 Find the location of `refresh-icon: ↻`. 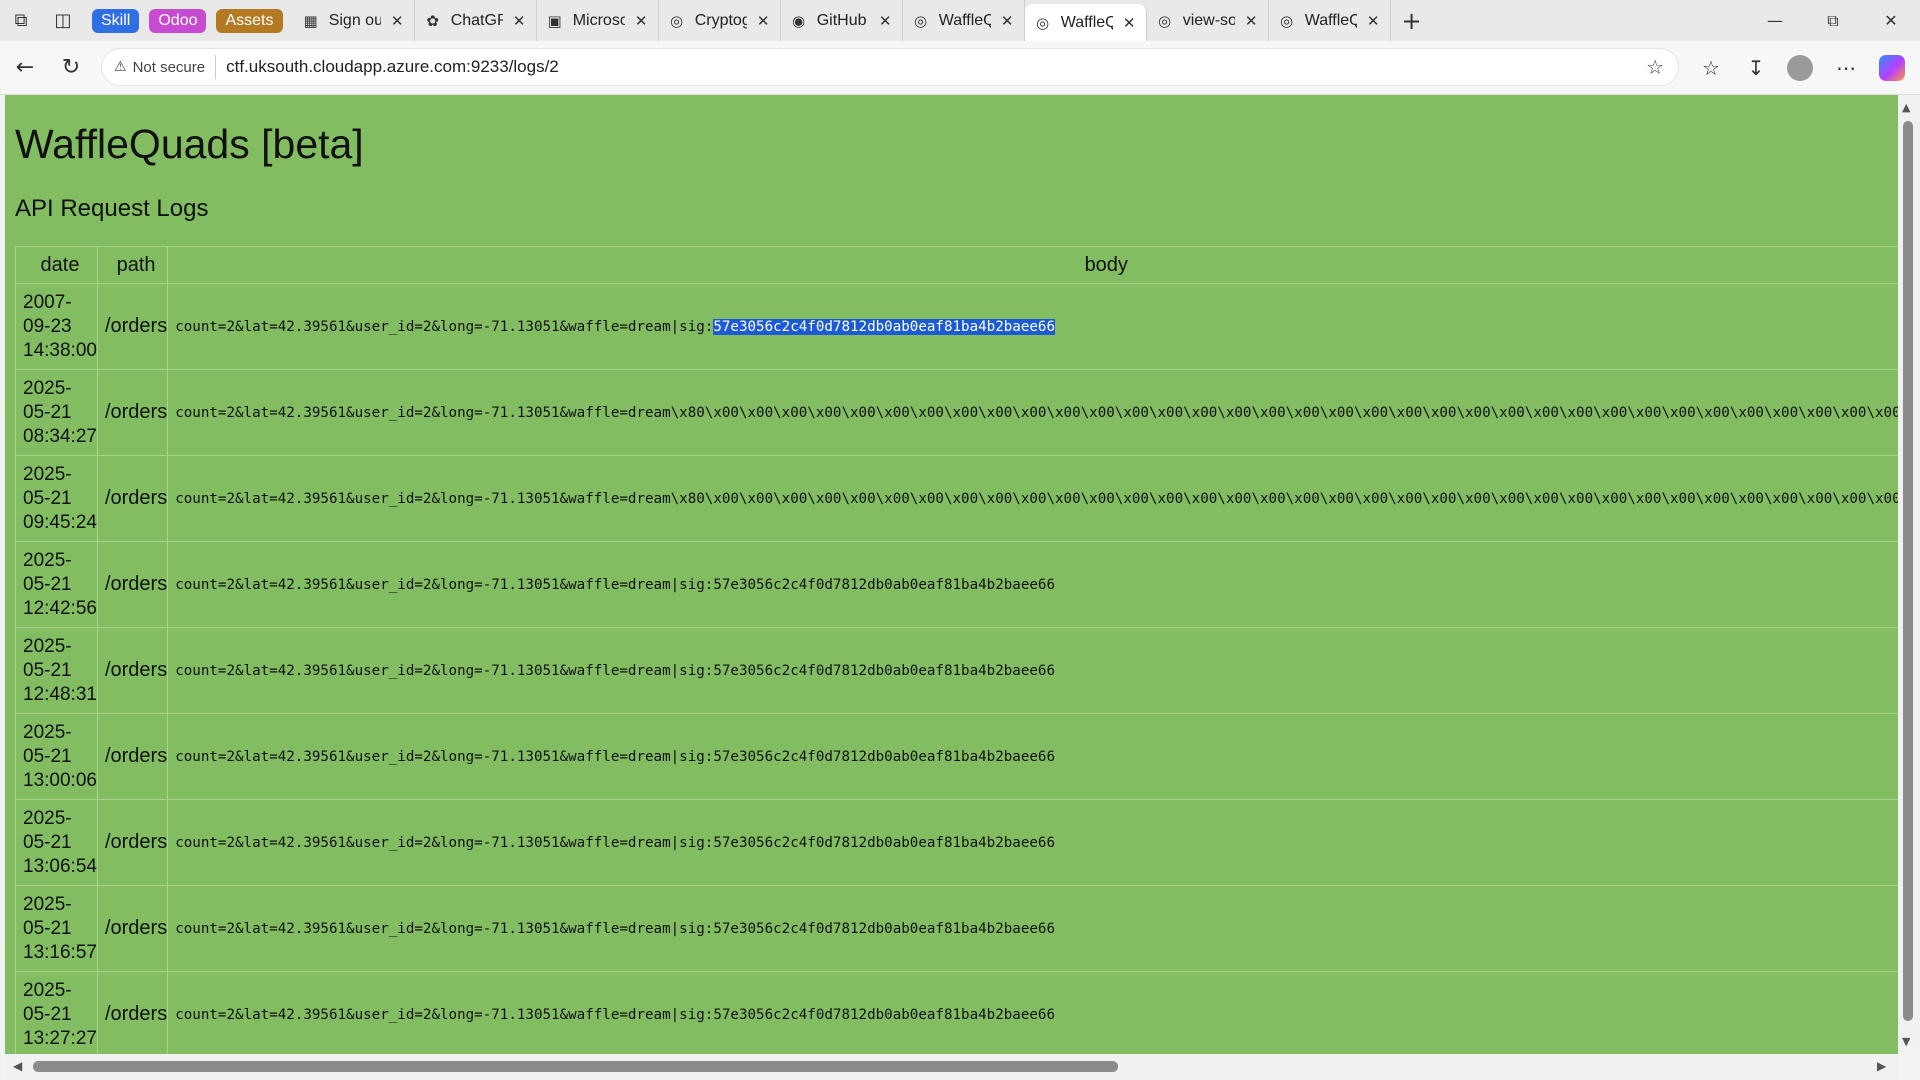

refresh-icon: ↻ is located at coordinates (71, 68).